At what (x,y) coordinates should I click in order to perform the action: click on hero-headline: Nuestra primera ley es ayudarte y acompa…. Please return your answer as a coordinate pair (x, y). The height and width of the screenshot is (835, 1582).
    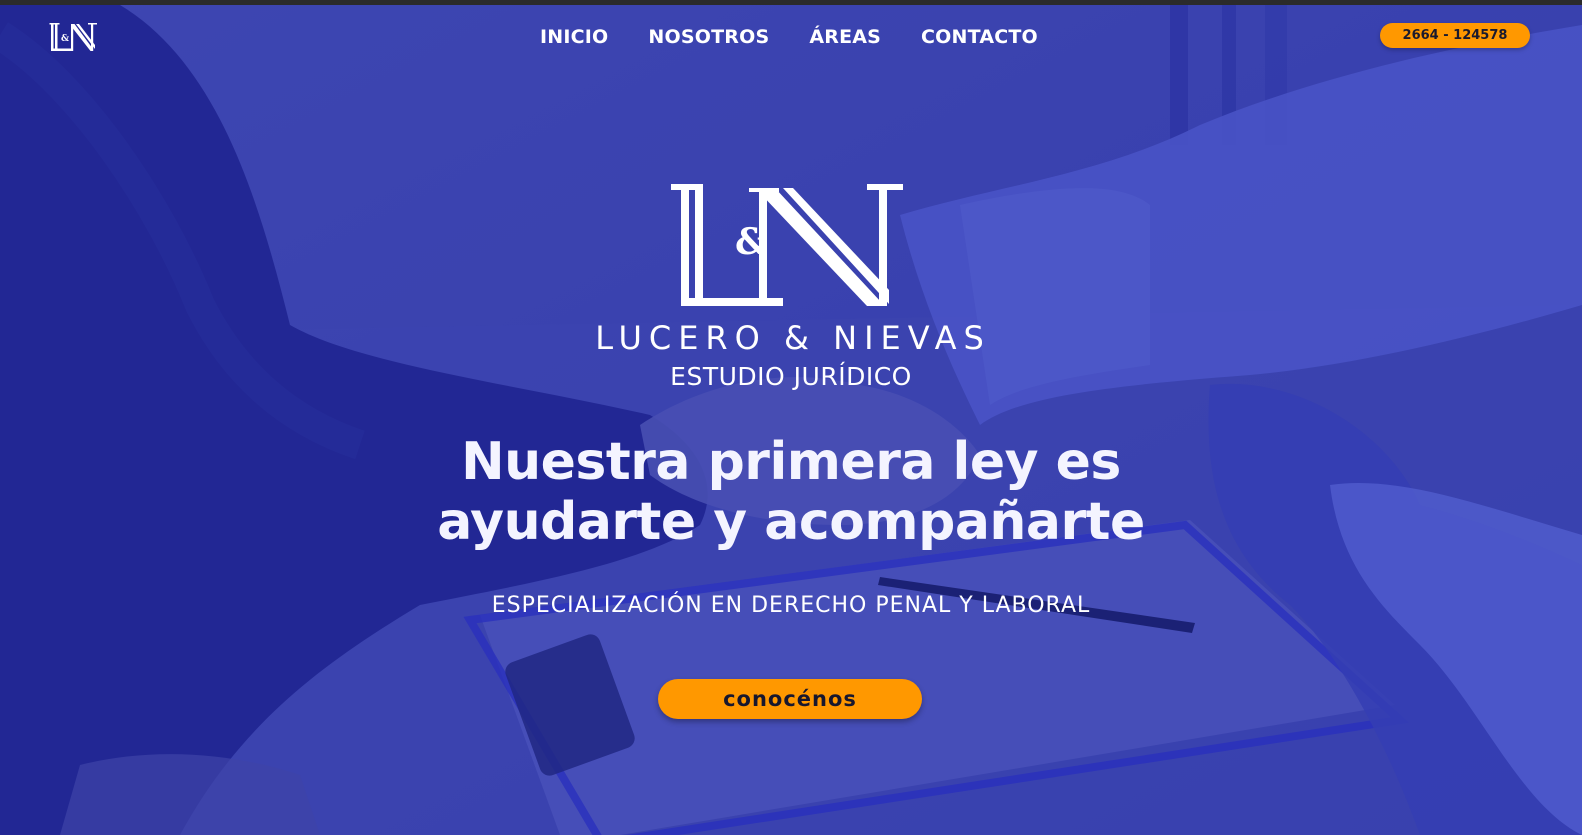
    Looking at the image, I should click on (791, 492).